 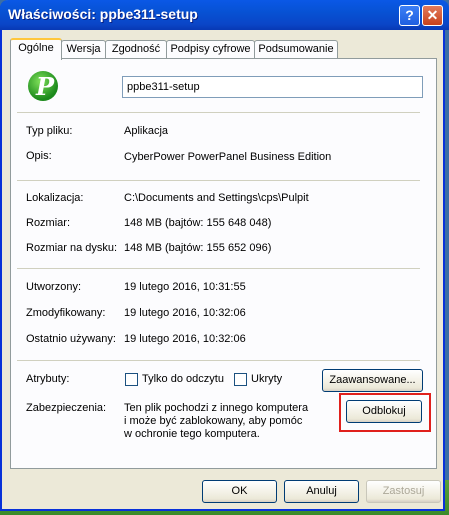 What do you see at coordinates (136, 49) in the screenshot?
I see `tab-compatibility: Zgodność` at bounding box center [136, 49].